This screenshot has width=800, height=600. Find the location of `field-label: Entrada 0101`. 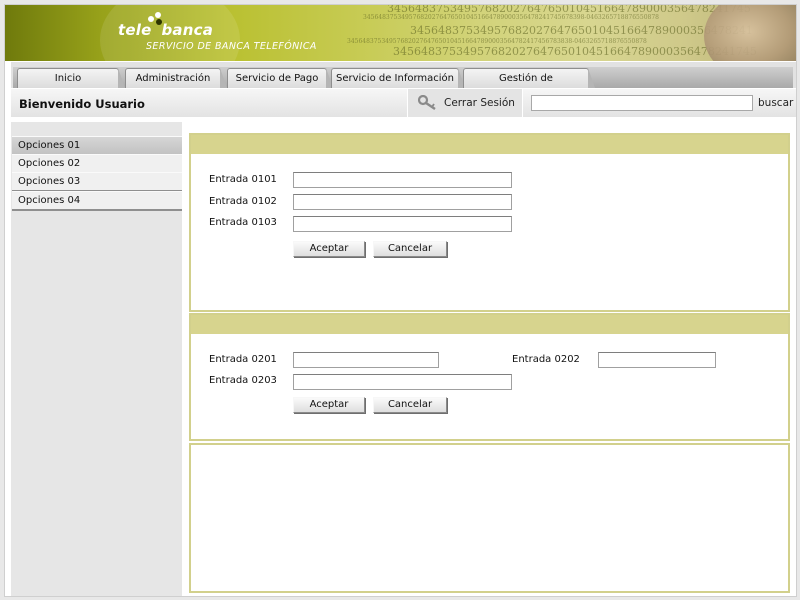

field-label: Entrada 0101 is located at coordinates (243, 179).